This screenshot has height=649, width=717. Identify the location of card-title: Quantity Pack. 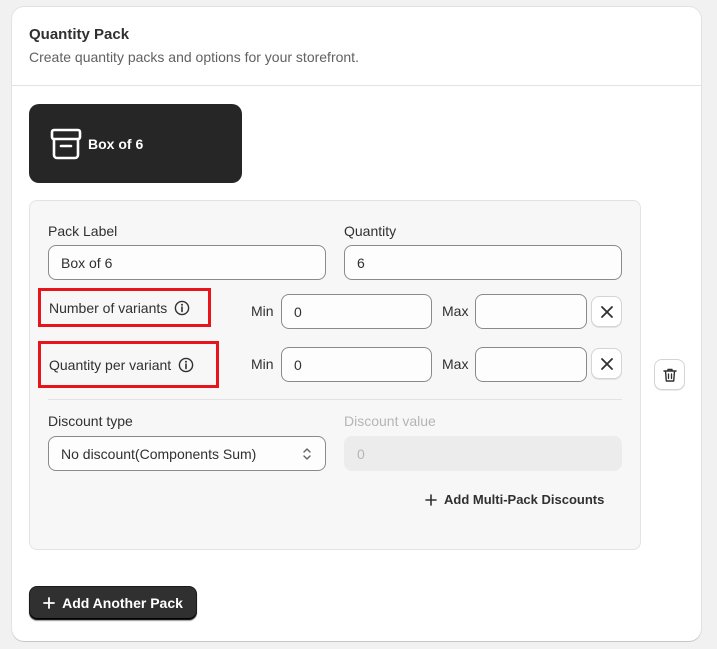
(79, 34).